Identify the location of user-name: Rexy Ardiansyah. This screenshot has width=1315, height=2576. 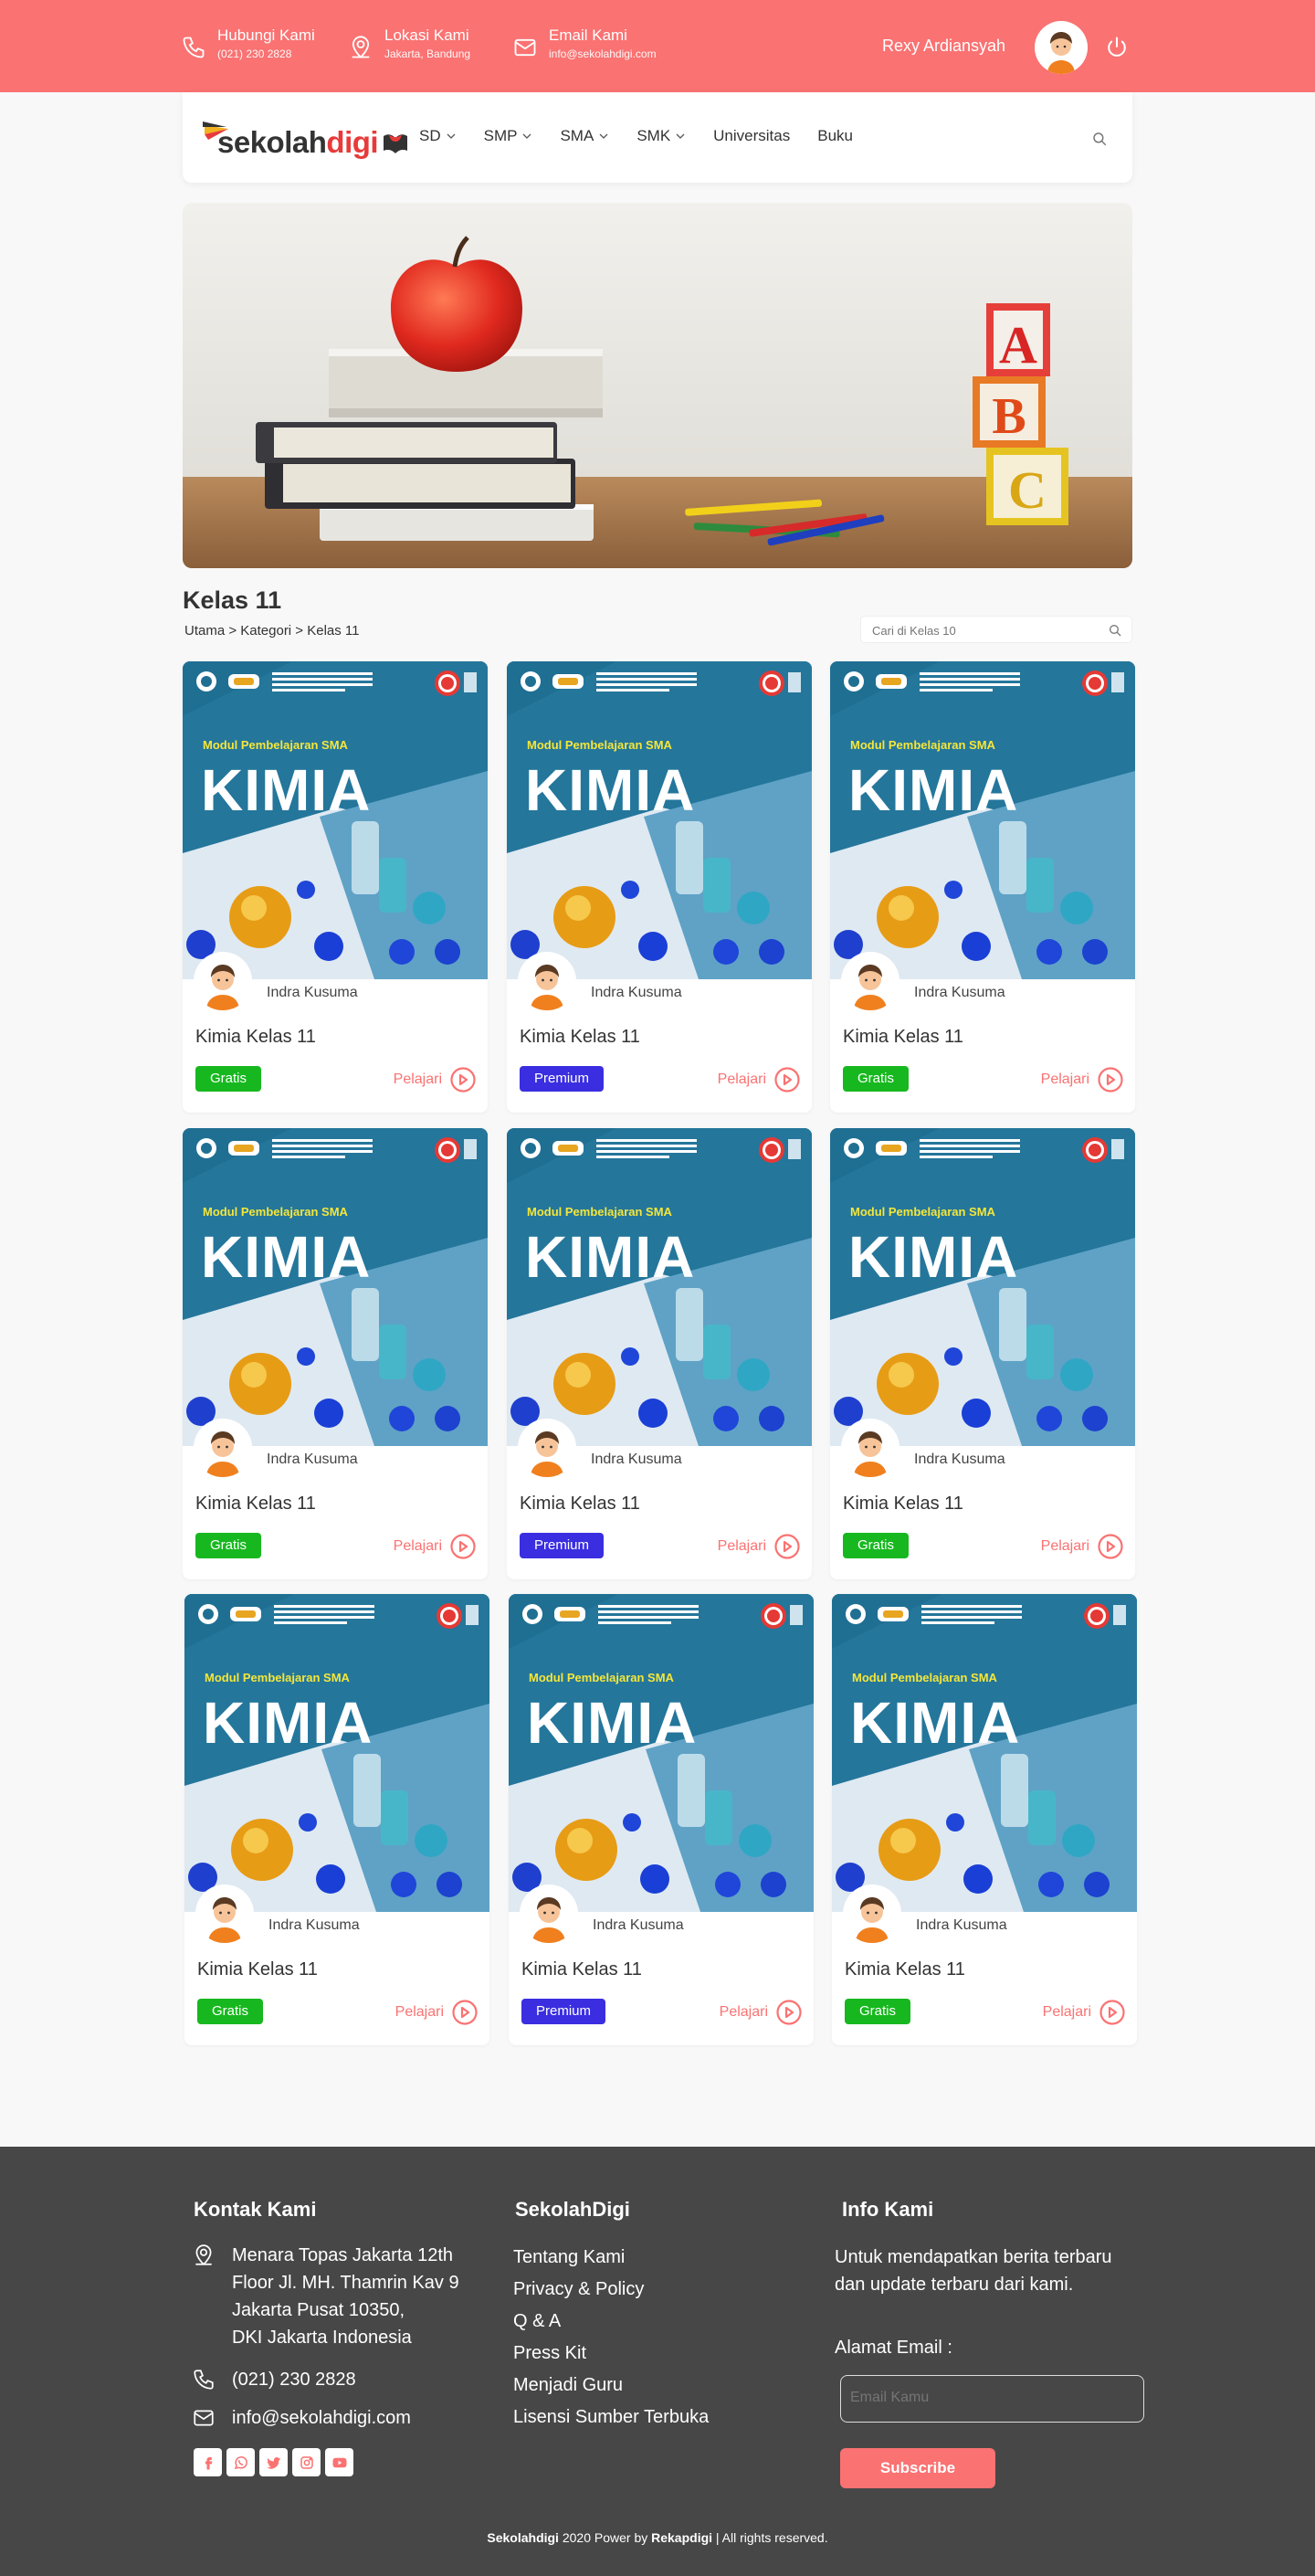
(943, 46).